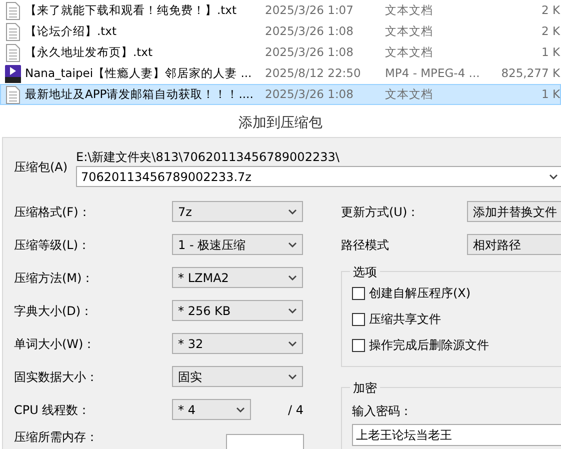 This screenshot has height=449, width=561. I want to click on file-name: 【来了就能下载和观看！纯免费！】.txt, so click(131, 10).